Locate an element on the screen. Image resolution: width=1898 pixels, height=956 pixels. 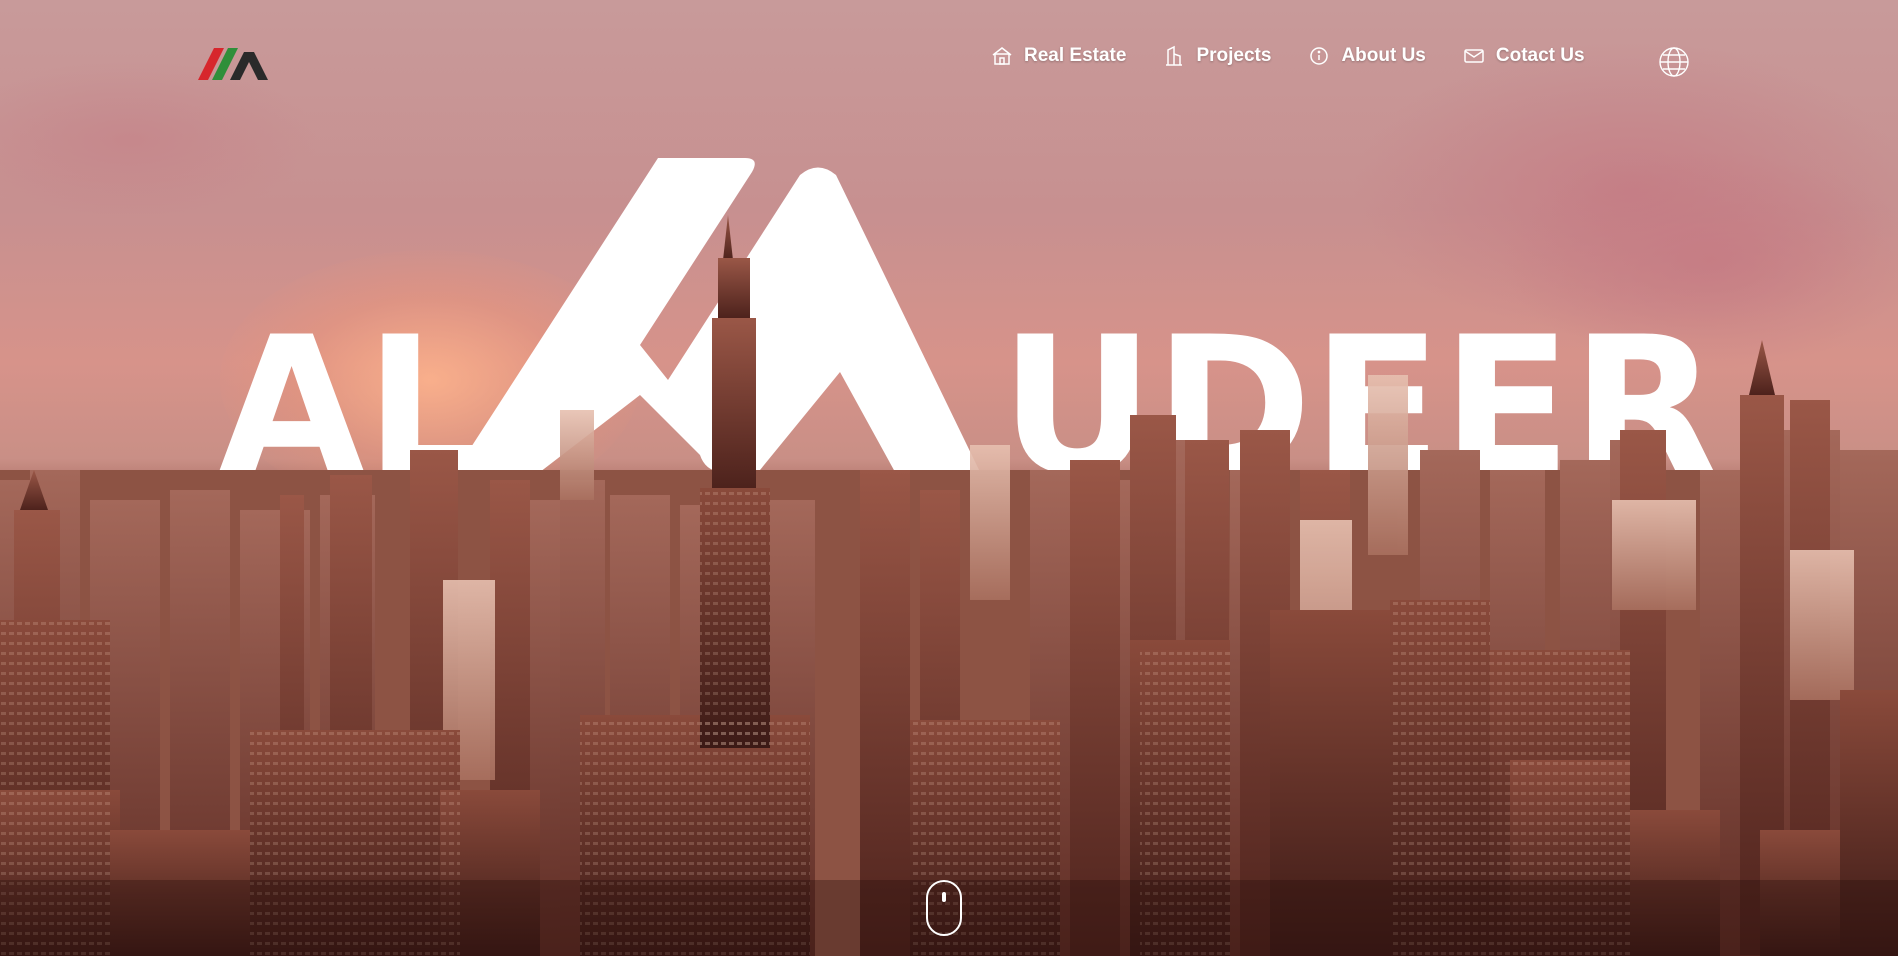
info-icon is located at coordinates (1319, 56).